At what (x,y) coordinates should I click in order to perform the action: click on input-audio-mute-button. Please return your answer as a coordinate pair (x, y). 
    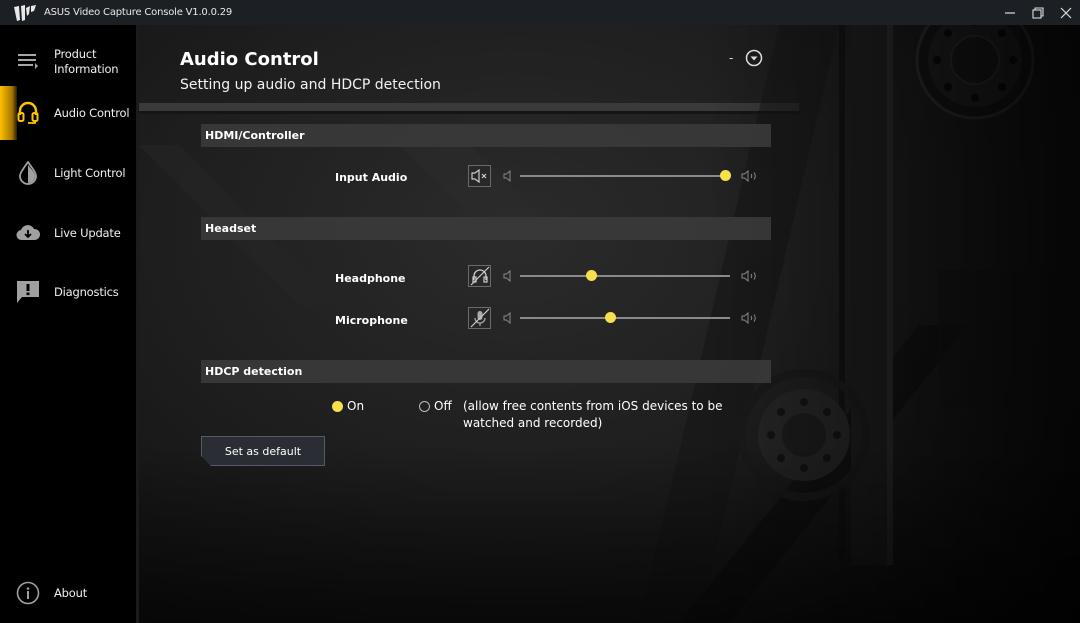
    Looking at the image, I should click on (479, 176).